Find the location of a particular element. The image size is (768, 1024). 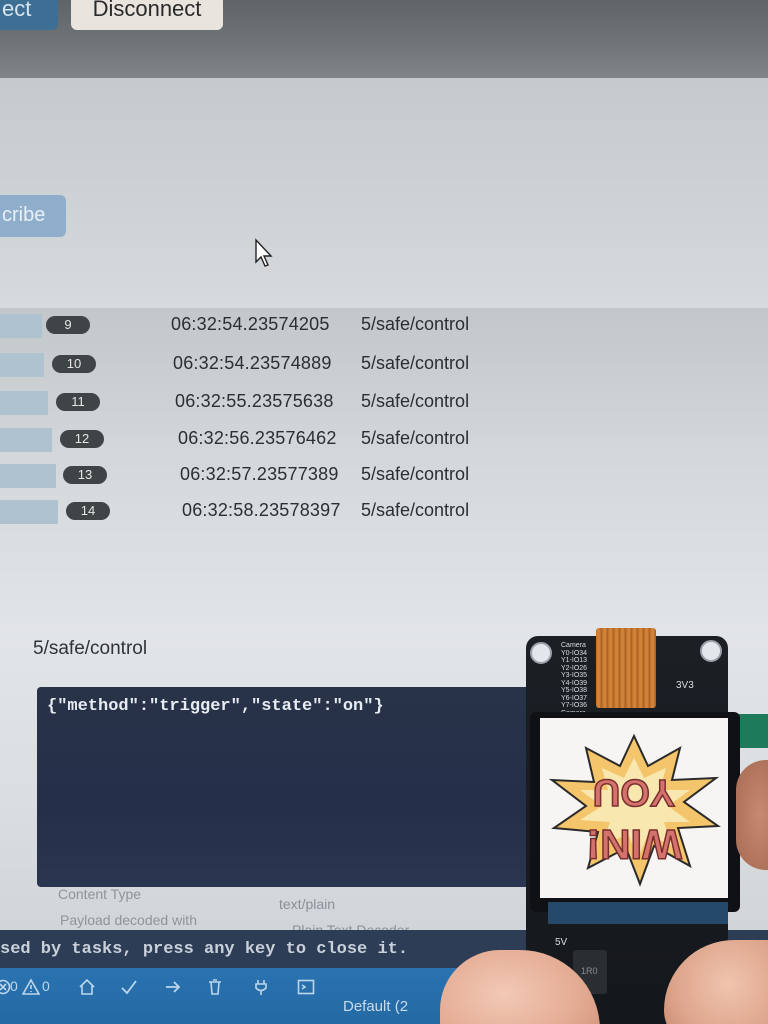

terminal-profile-label: Default (2 is located at coordinates (375, 1006).